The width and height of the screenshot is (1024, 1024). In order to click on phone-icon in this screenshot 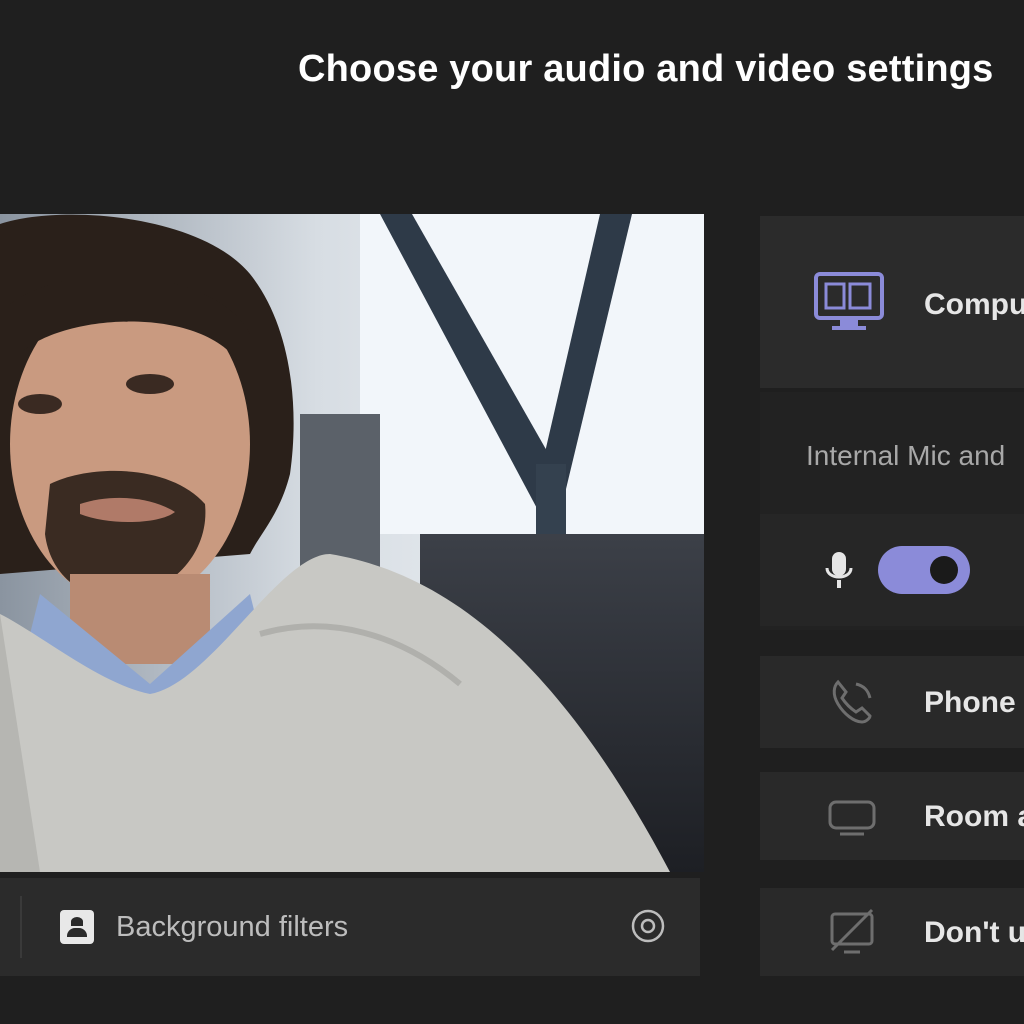, I will do `click(852, 701)`.